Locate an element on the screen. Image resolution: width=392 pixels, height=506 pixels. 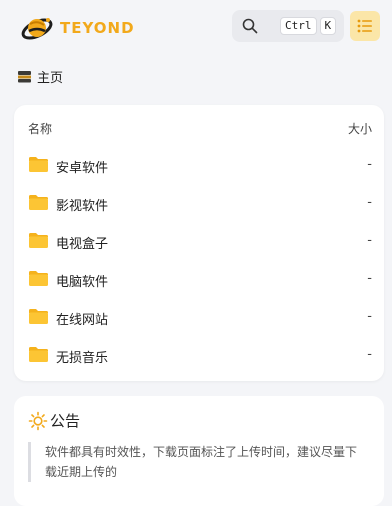
list-item: 安卓软件 - is located at coordinates (199, 165).